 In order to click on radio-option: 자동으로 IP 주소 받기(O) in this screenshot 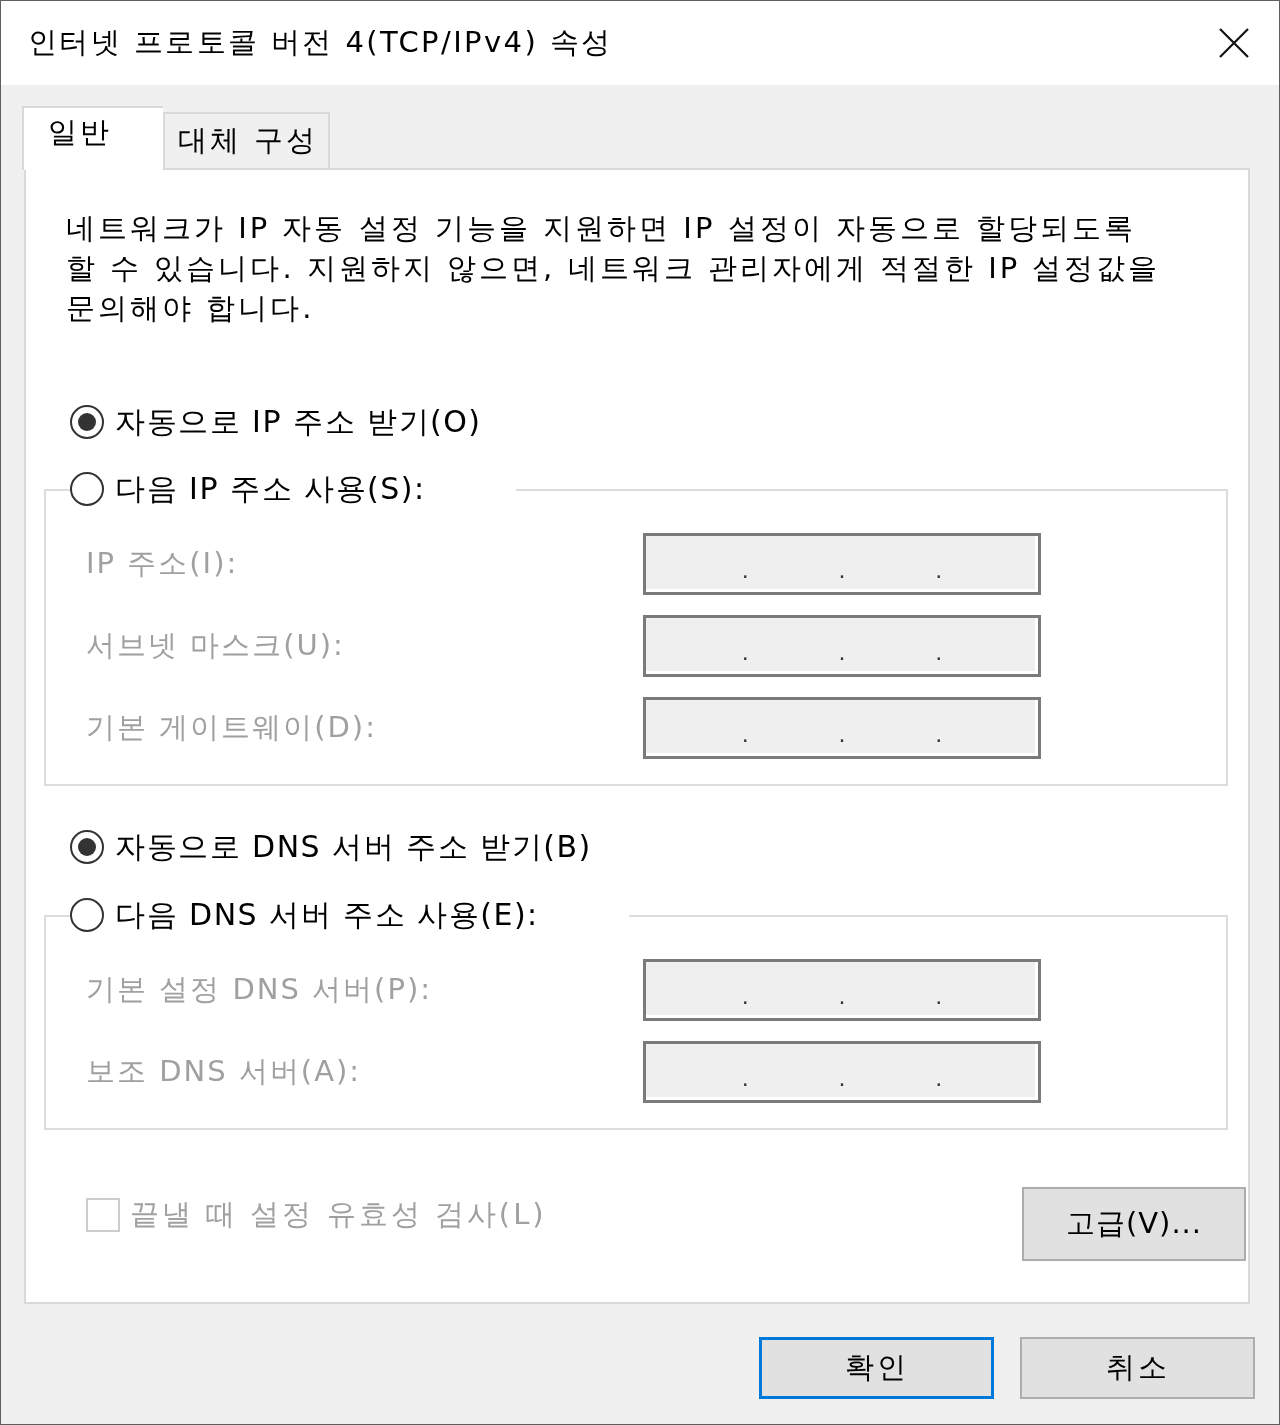, I will do `click(276, 422)`.